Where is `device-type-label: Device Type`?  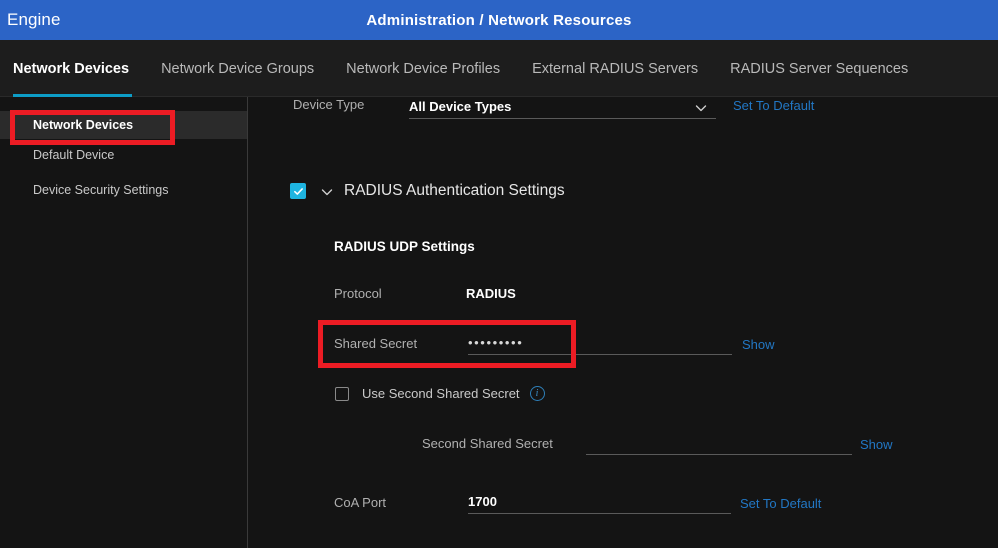
device-type-label: Device Type is located at coordinates (329, 104).